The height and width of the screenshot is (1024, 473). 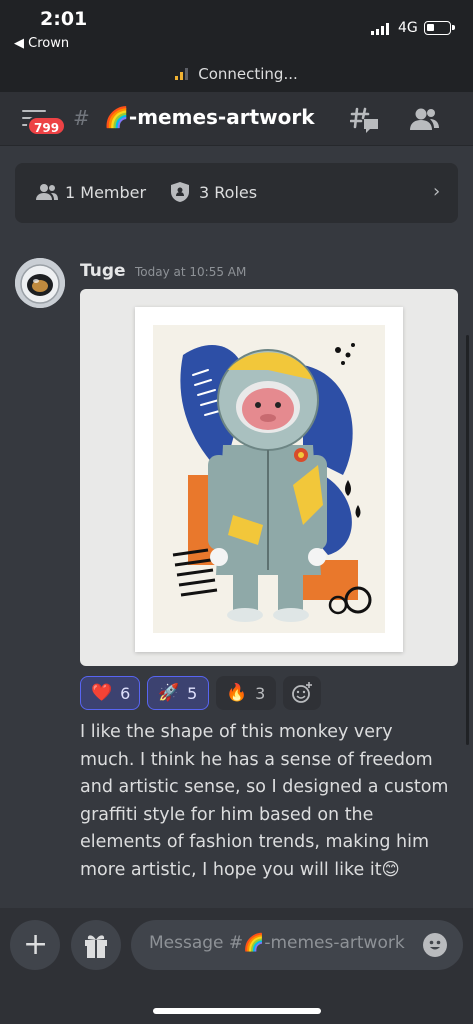 What do you see at coordinates (437, 191) in the screenshot?
I see `chevron-right-icon: ›` at bounding box center [437, 191].